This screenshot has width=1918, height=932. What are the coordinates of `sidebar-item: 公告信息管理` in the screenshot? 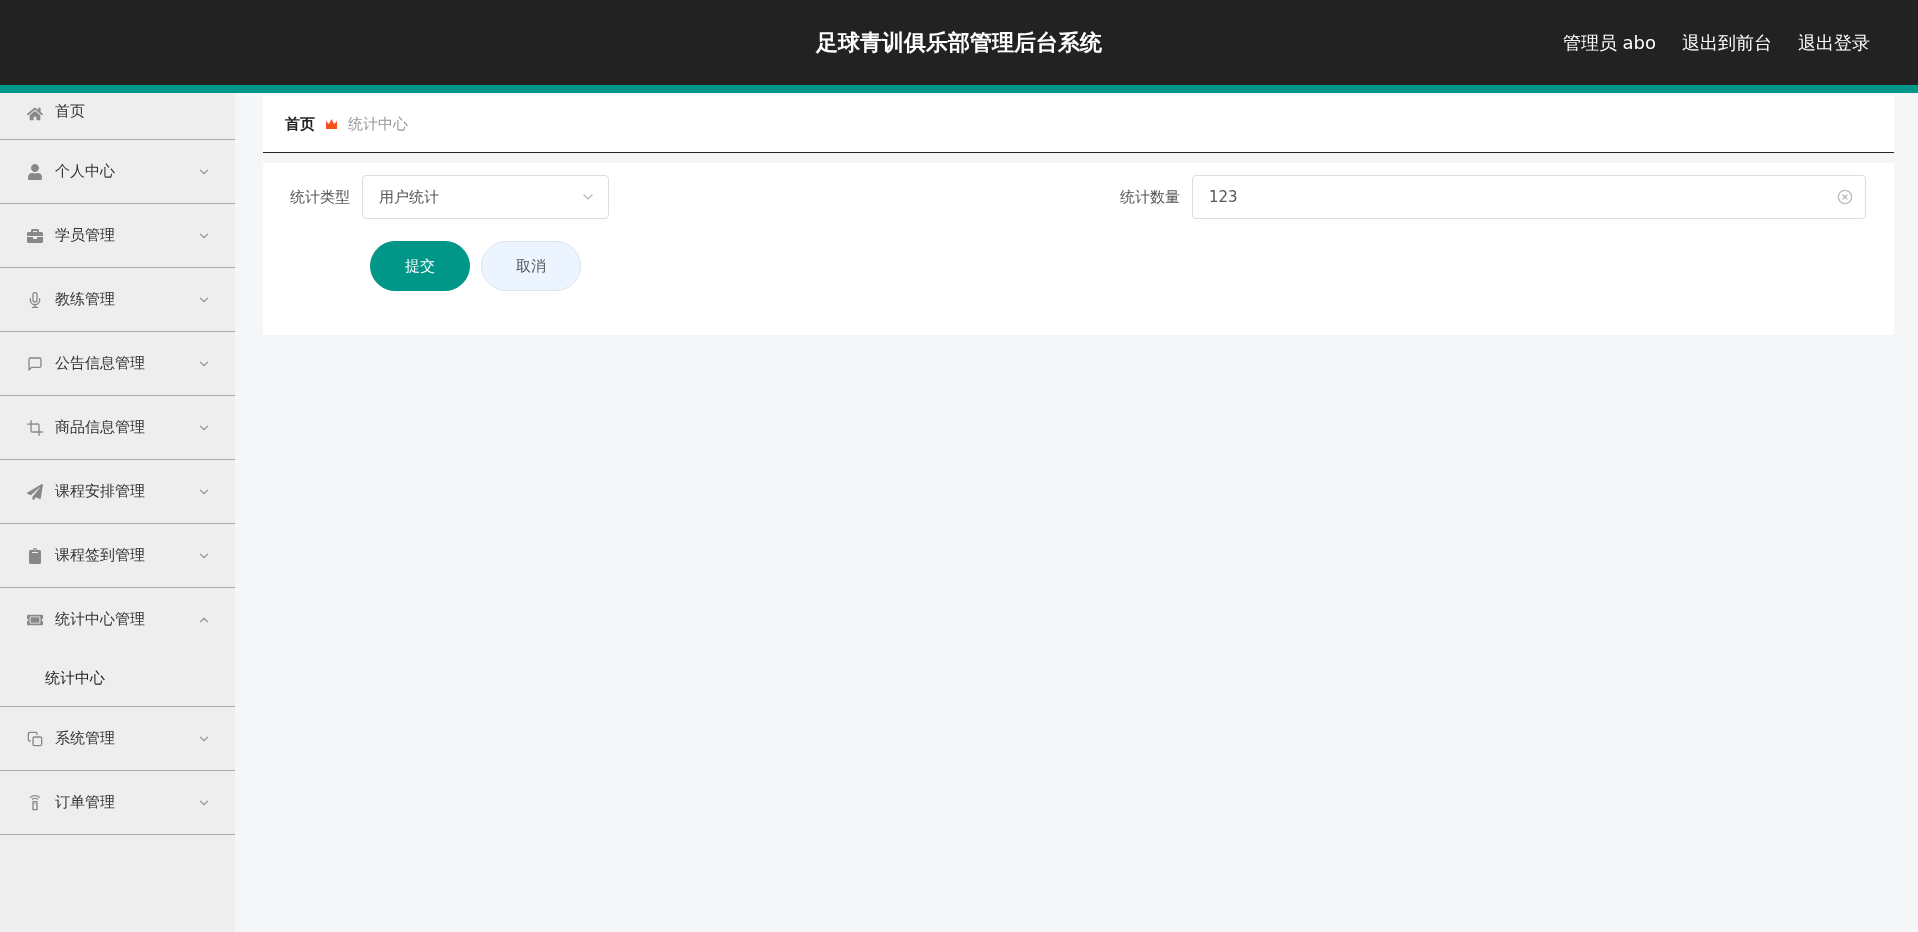 It's located at (117, 363).